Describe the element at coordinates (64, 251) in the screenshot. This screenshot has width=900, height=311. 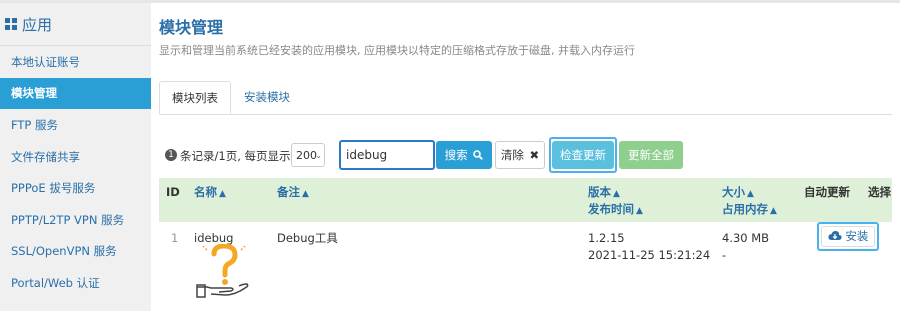
I see `sidebar-item-label: SSL/OpenVPN 服务` at that location.